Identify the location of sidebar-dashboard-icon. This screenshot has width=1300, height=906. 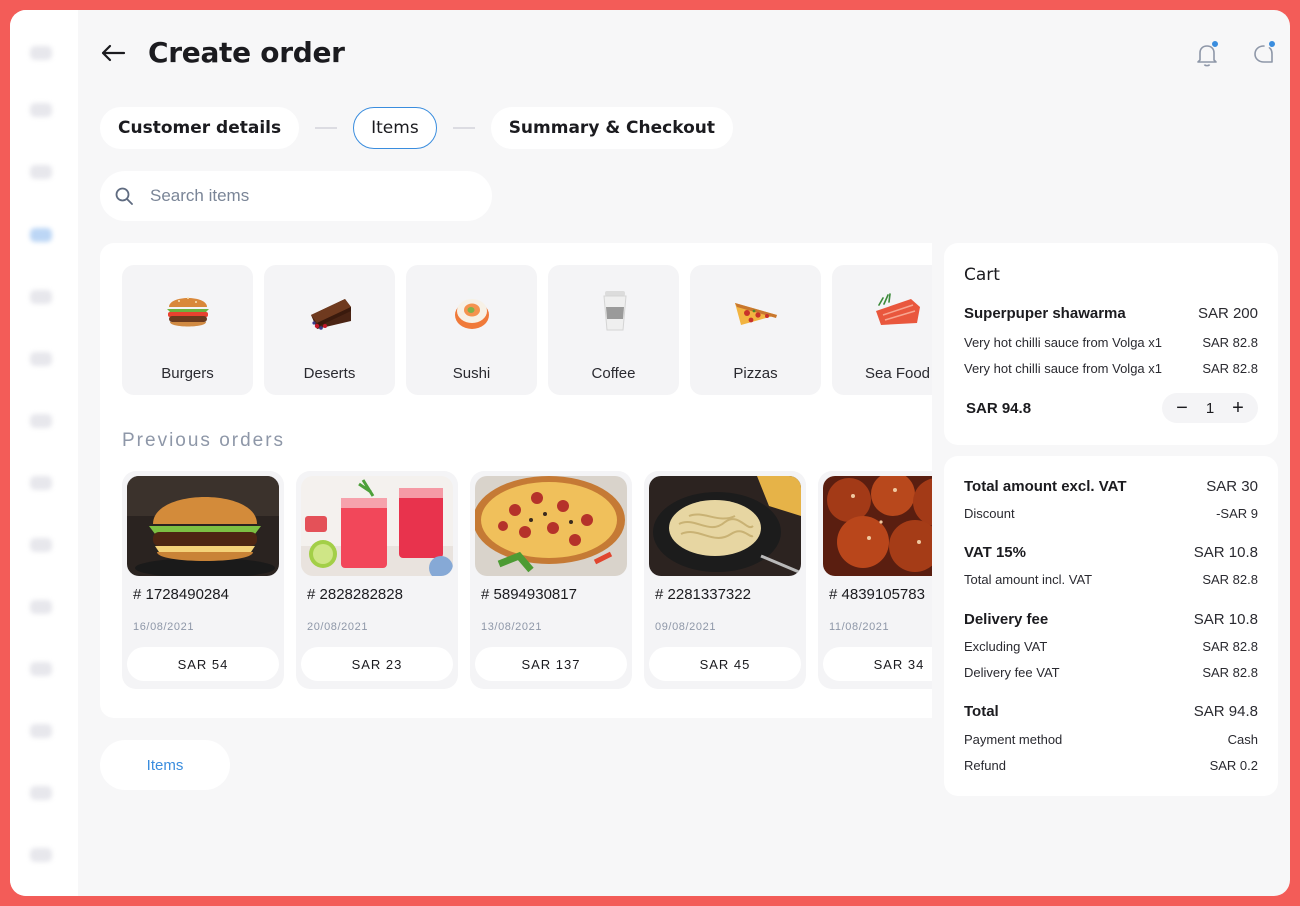
(41, 110).